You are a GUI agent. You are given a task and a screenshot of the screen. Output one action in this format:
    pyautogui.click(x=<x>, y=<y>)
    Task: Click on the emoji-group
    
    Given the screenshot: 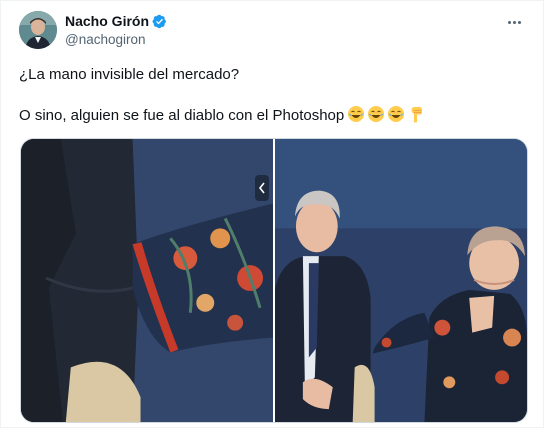 What is the action you would take?
    pyautogui.click(x=386, y=114)
    